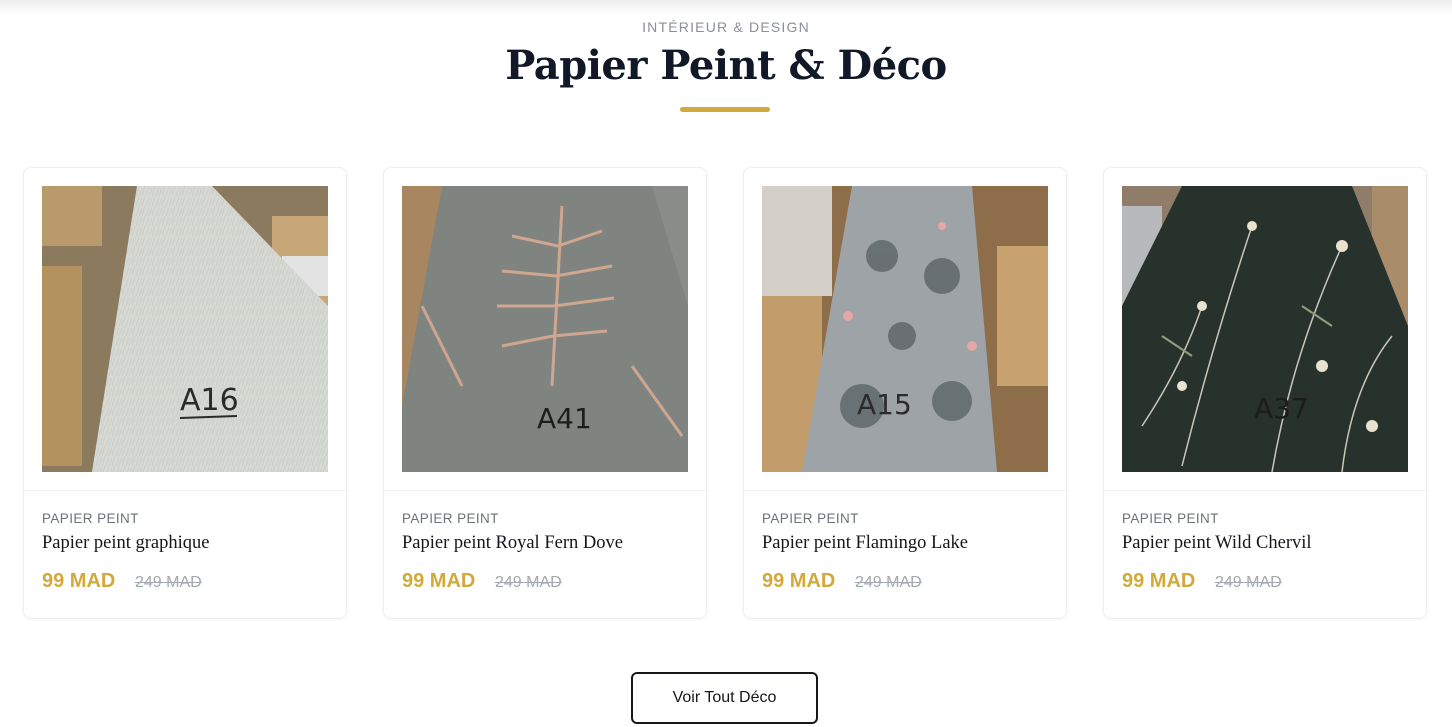  I want to click on product-image: A37, so click(1265, 329).